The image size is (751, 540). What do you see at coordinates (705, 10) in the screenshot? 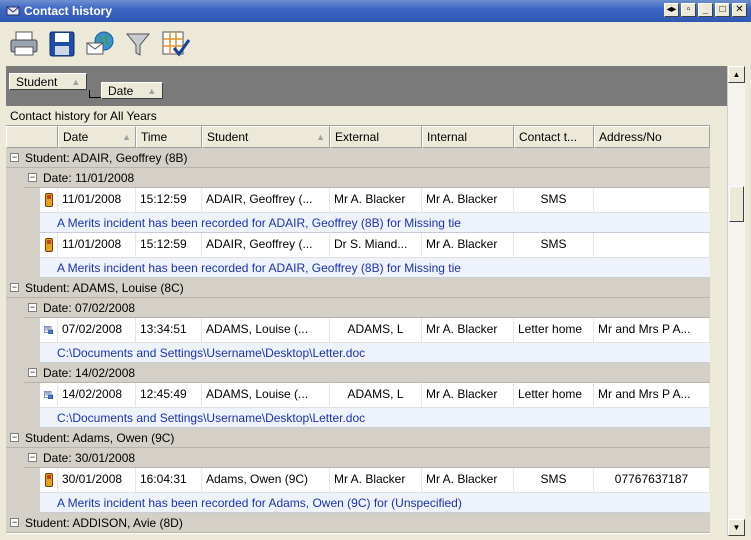
I see `minimize-button: _` at bounding box center [705, 10].